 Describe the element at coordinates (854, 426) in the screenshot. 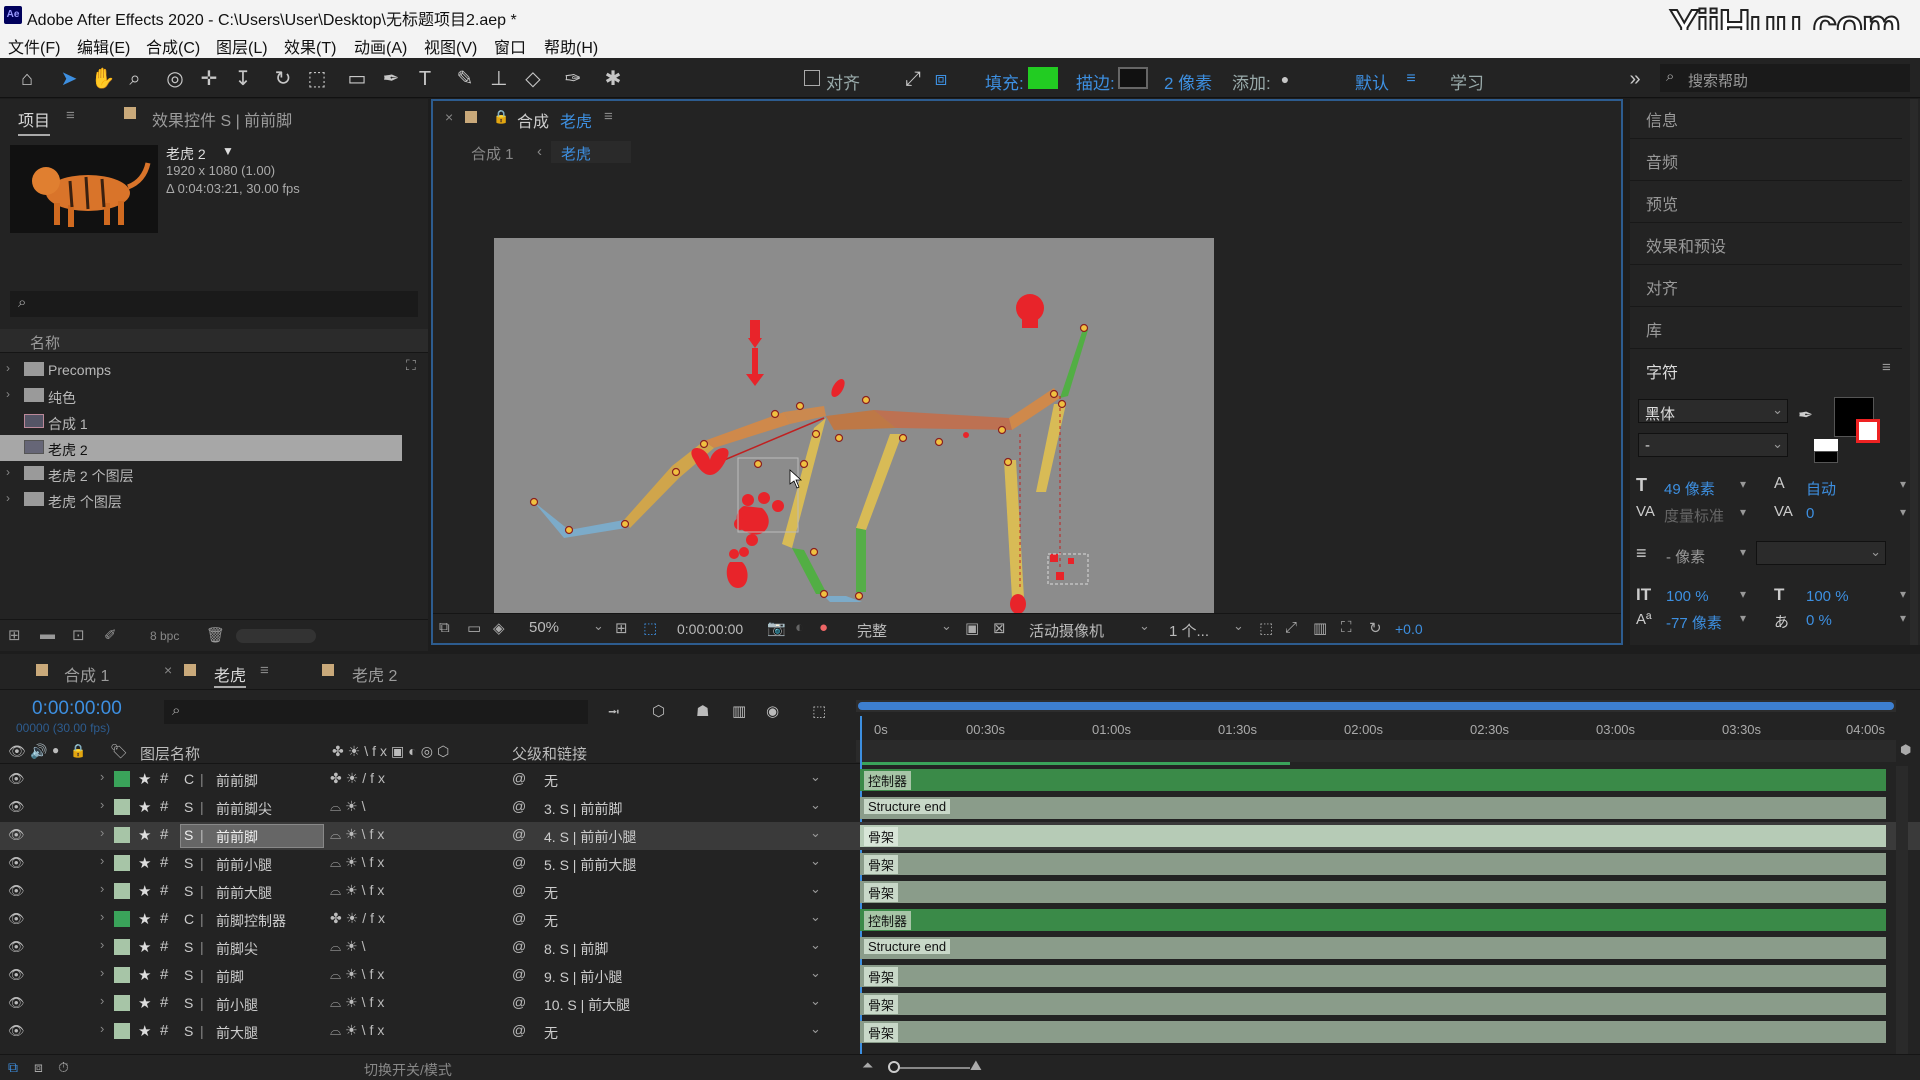

I see `comp-viewer` at that location.